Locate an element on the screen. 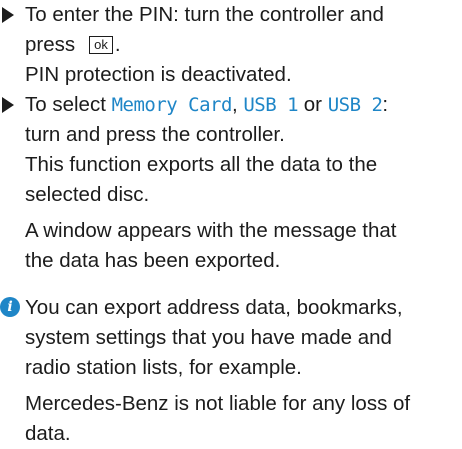 The height and width of the screenshot is (449, 462). ok-key: ok is located at coordinates (101, 45).